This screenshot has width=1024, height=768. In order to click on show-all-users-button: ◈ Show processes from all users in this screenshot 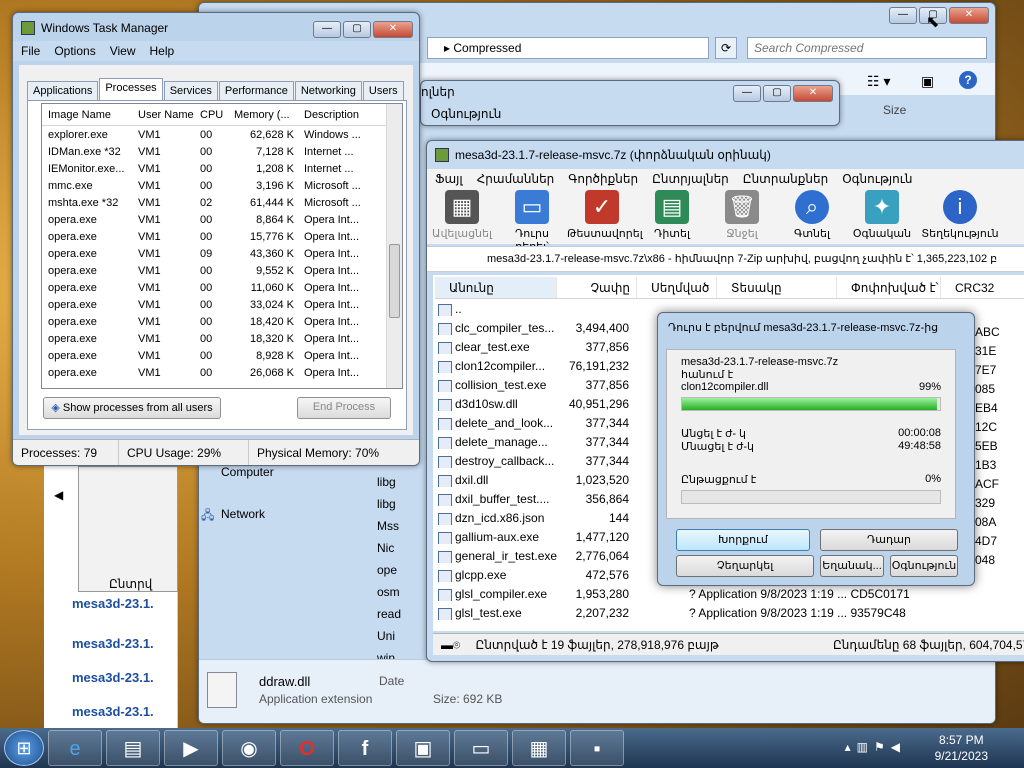, I will do `click(132, 408)`.